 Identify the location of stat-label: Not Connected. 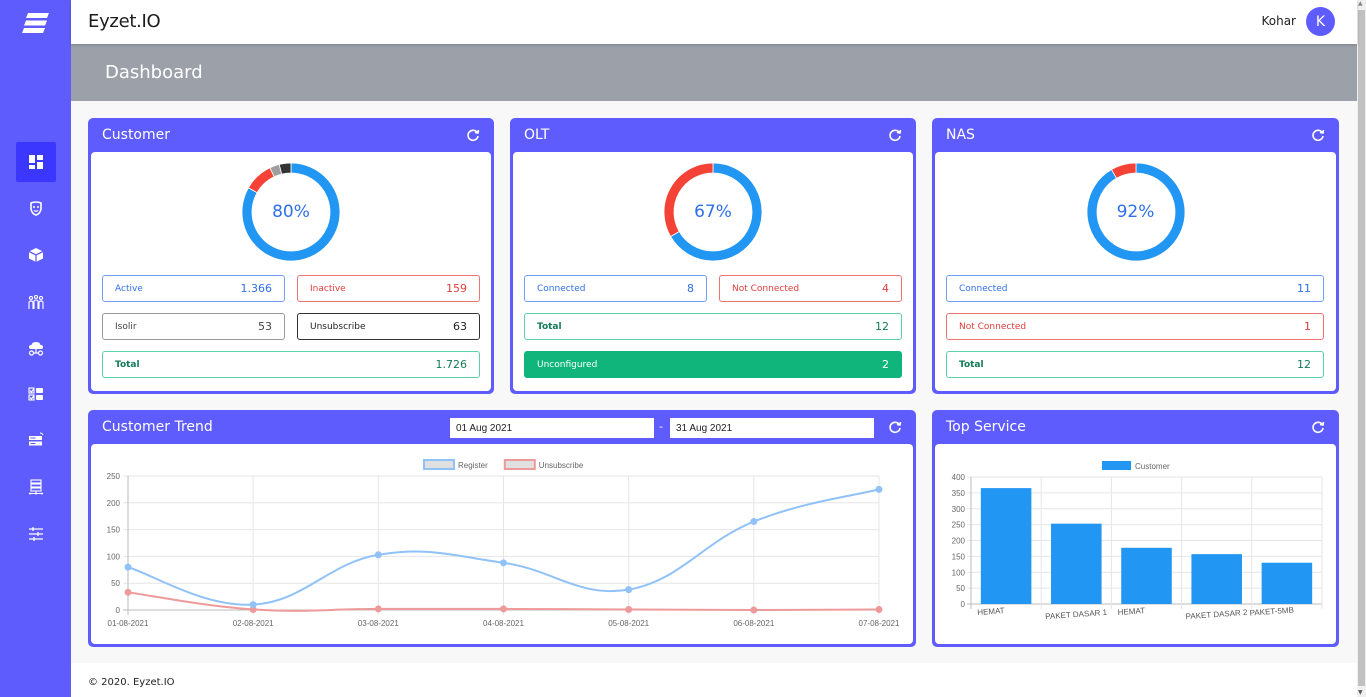
(993, 326).